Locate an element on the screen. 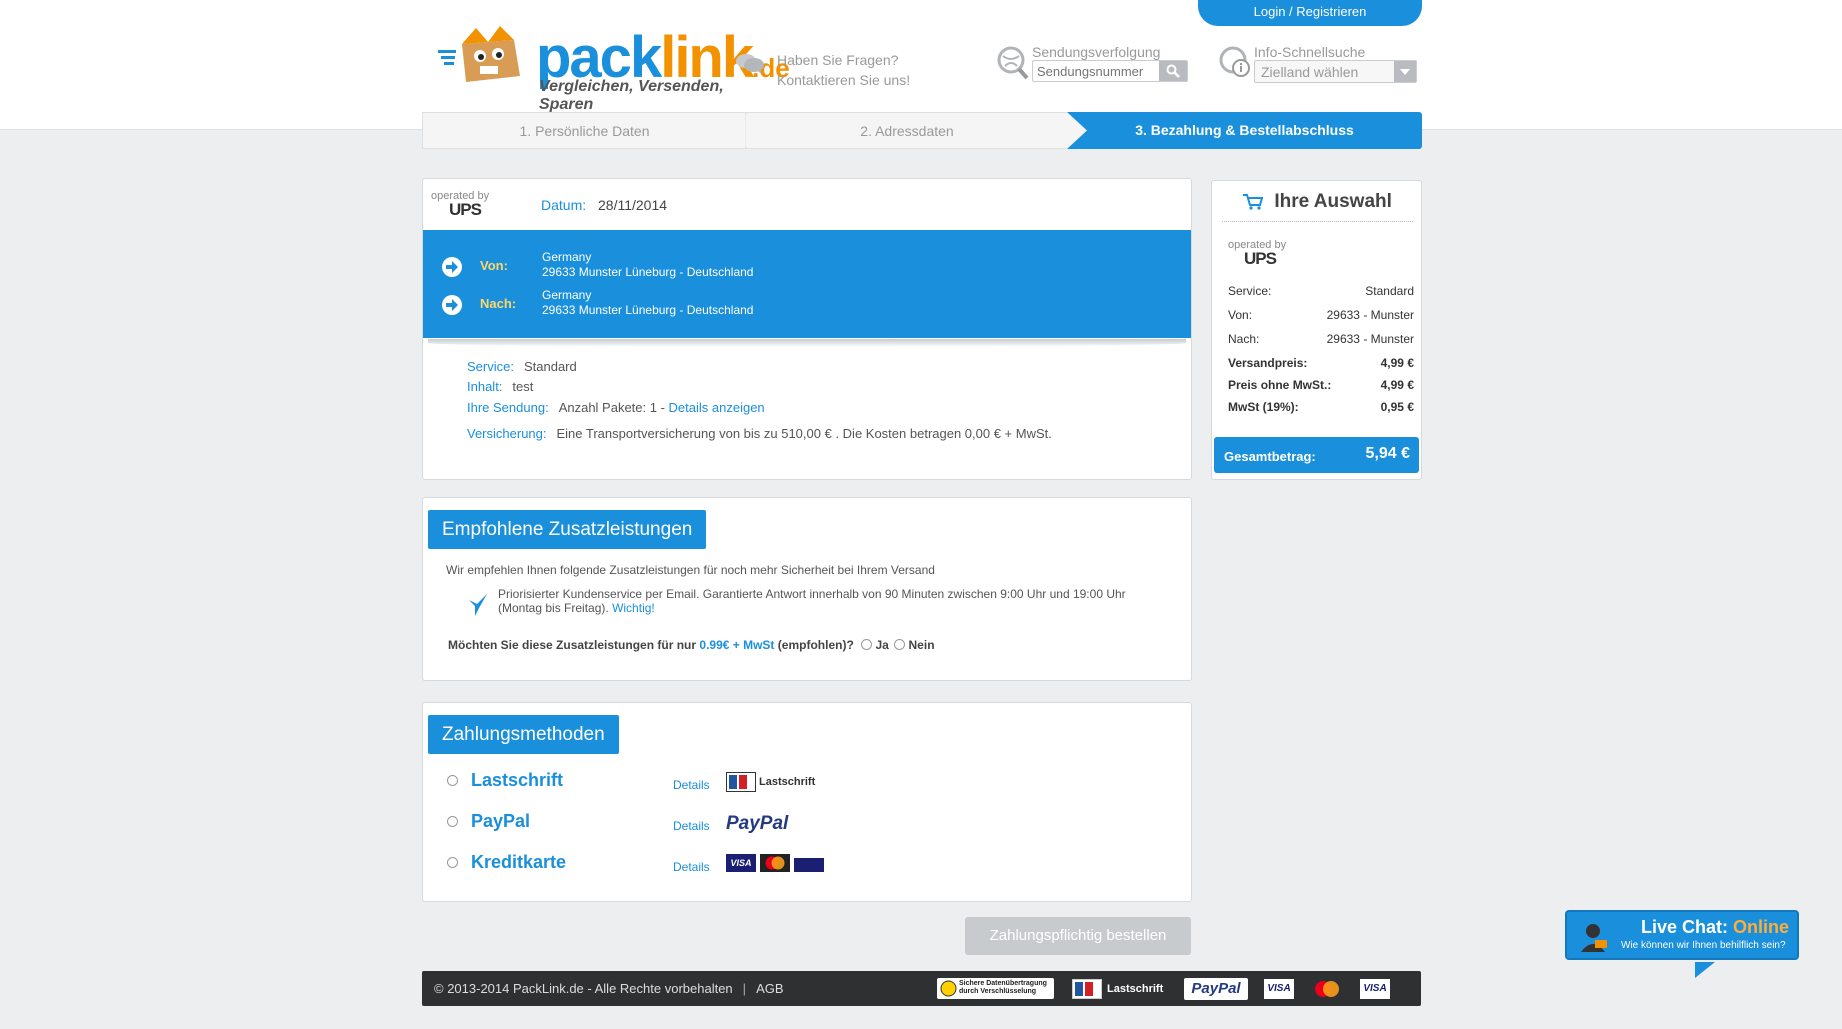 The image size is (1842, 1029). parcel-details-link: Details anzeigen is located at coordinates (717, 407).